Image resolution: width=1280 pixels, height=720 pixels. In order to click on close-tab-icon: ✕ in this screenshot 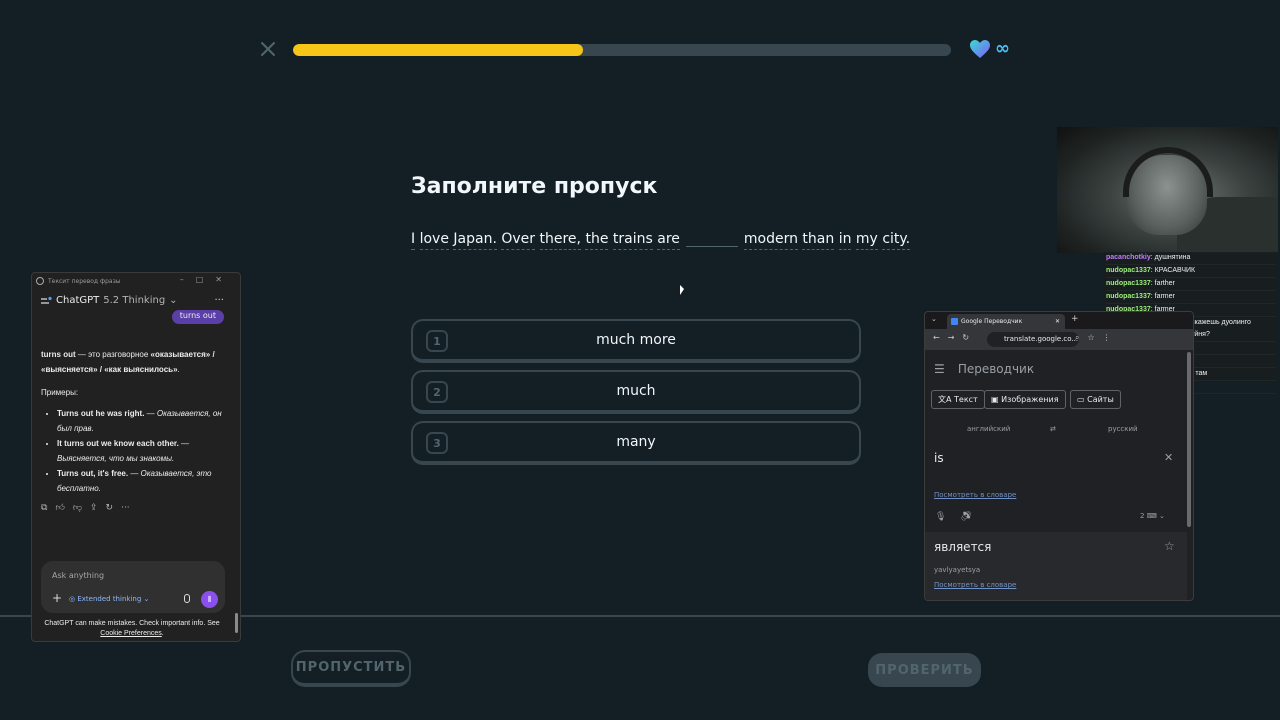, I will do `click(1057, 321)`.